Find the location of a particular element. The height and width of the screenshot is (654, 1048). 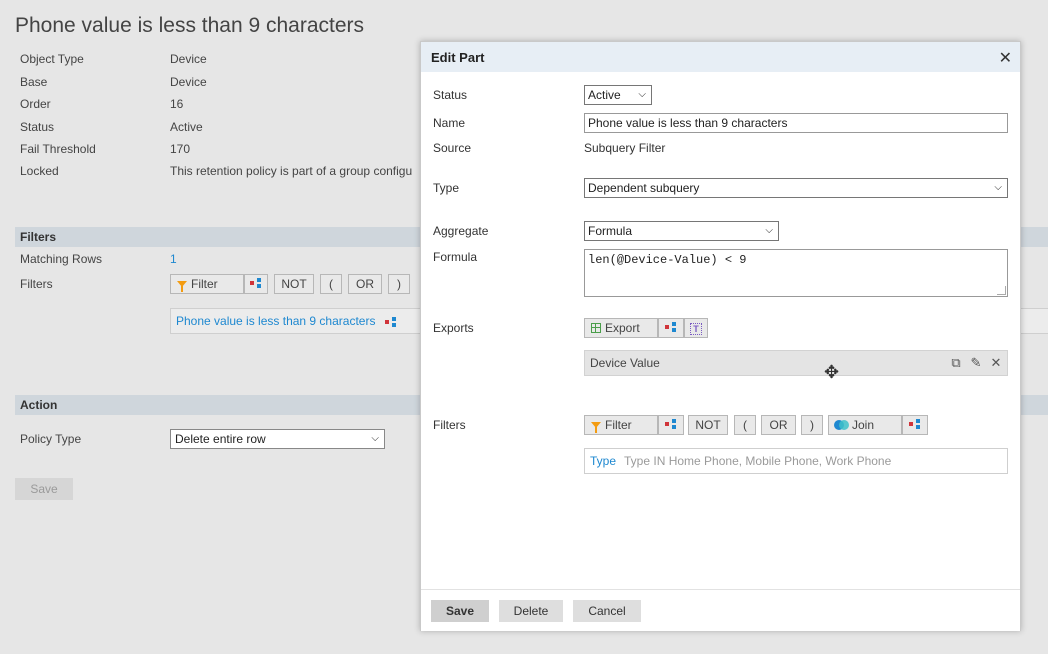

bg-or-button: OR is located at coordinates (365, 284).